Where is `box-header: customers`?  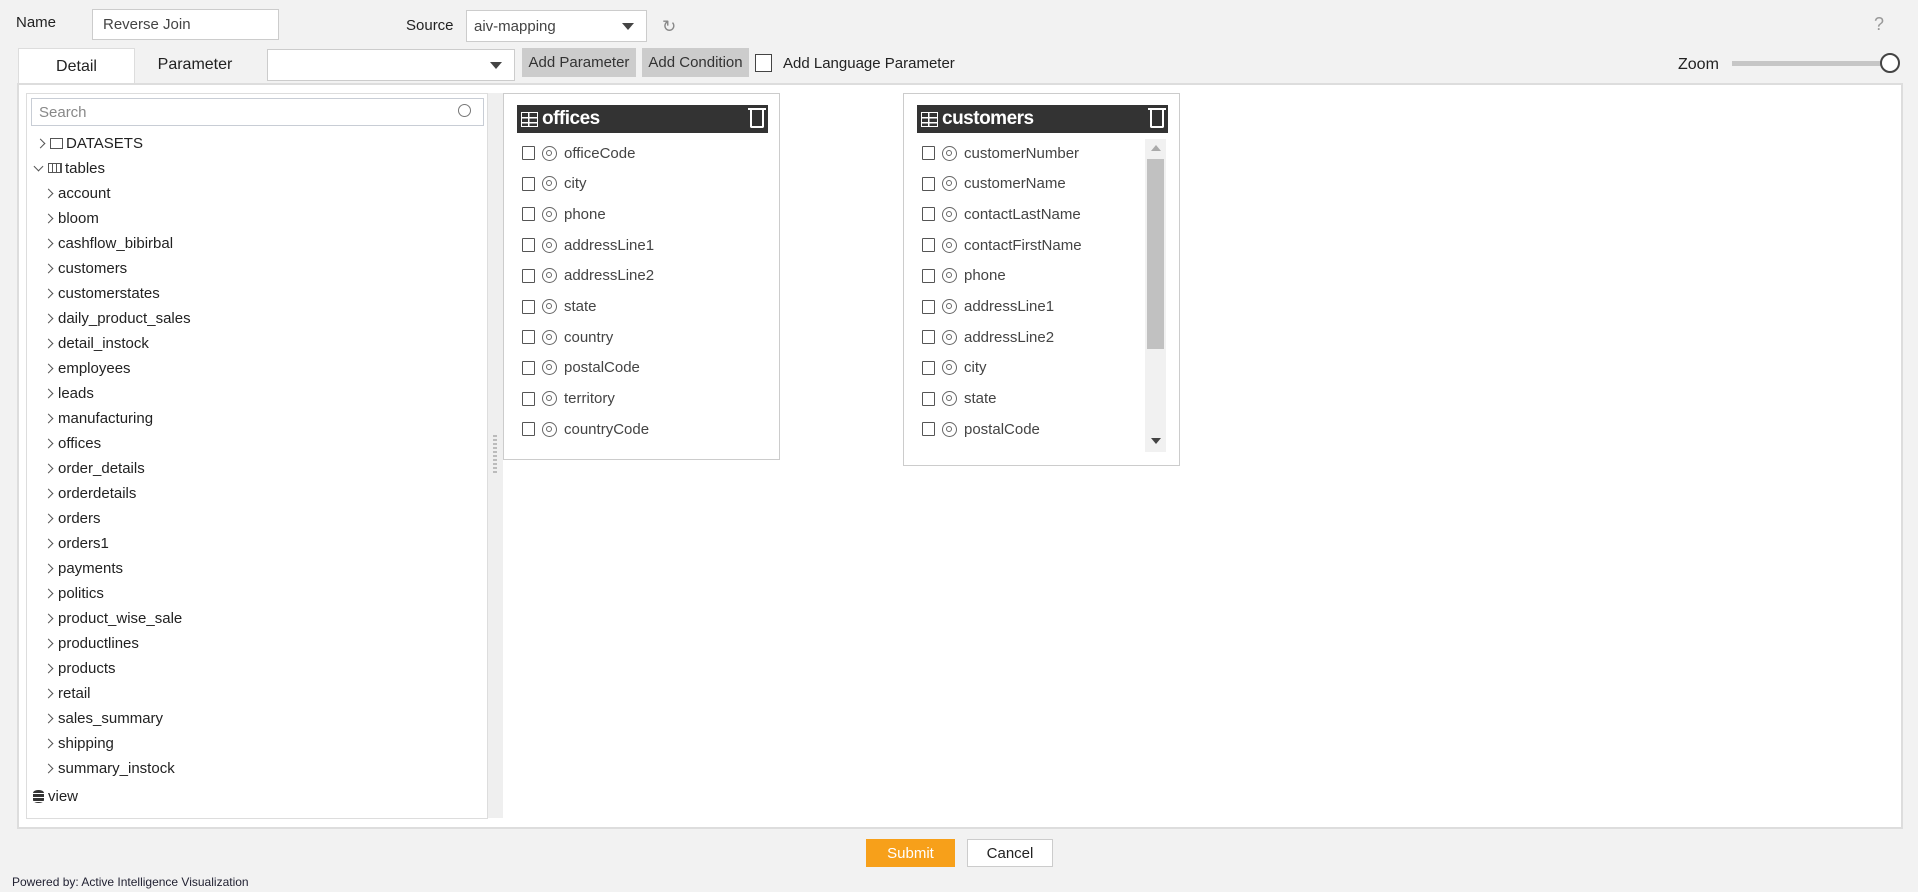 box-header: customers is located at coordinates (1042, 119).